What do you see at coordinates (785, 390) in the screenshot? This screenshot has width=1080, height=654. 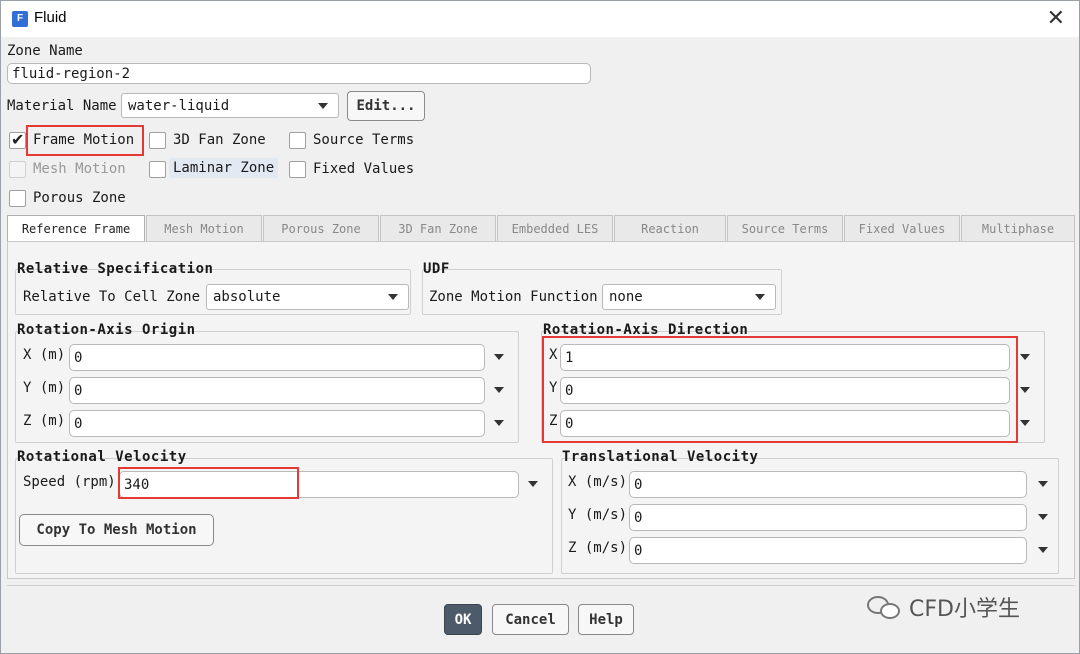 I see `direction-y-input: 0` at bounding box center [785, 390].